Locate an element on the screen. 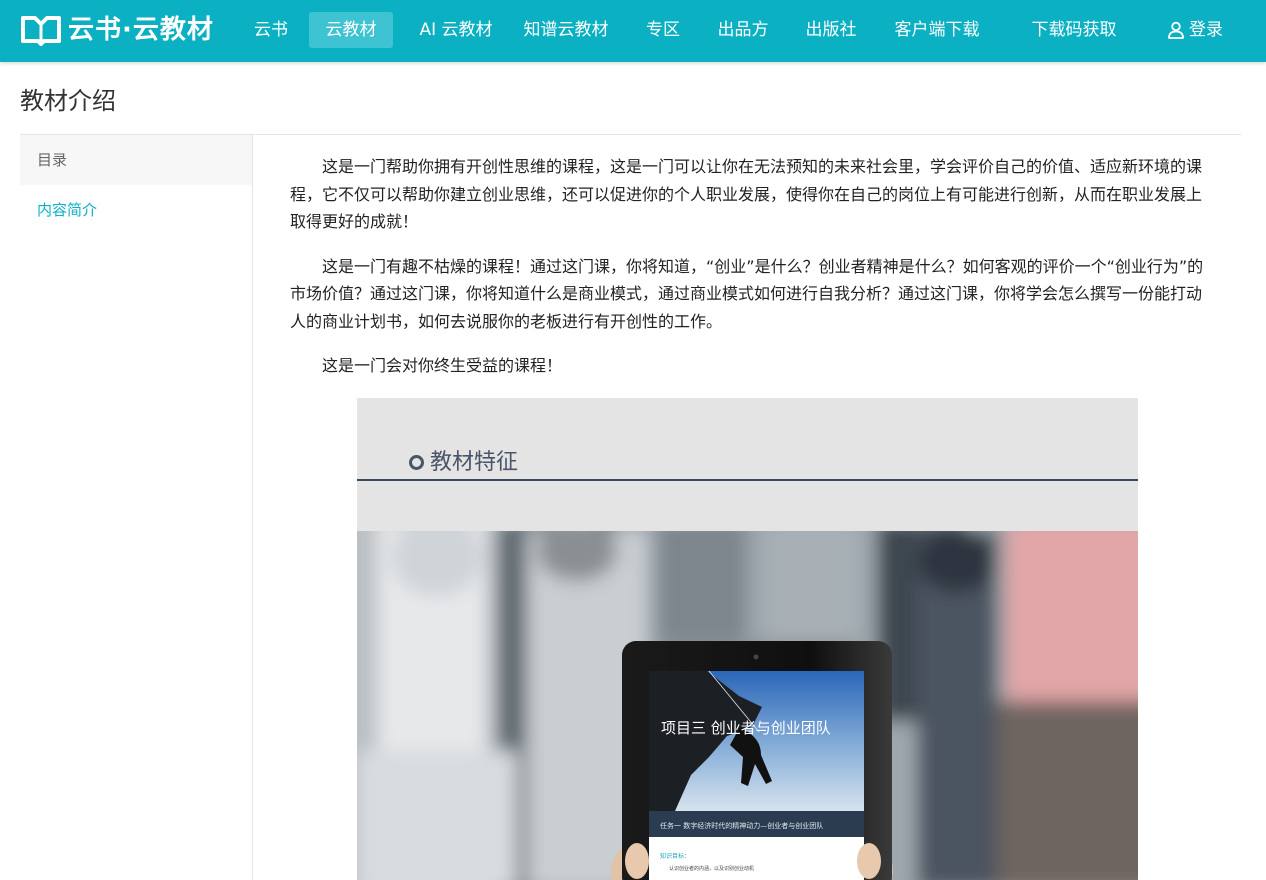 Image resolution: width=1266 pixels, height=880 pixels. tablet-task-title: 任务一 数字经济时代的精神动力—创业者与创业团队 is located at coordinates (742, 826).